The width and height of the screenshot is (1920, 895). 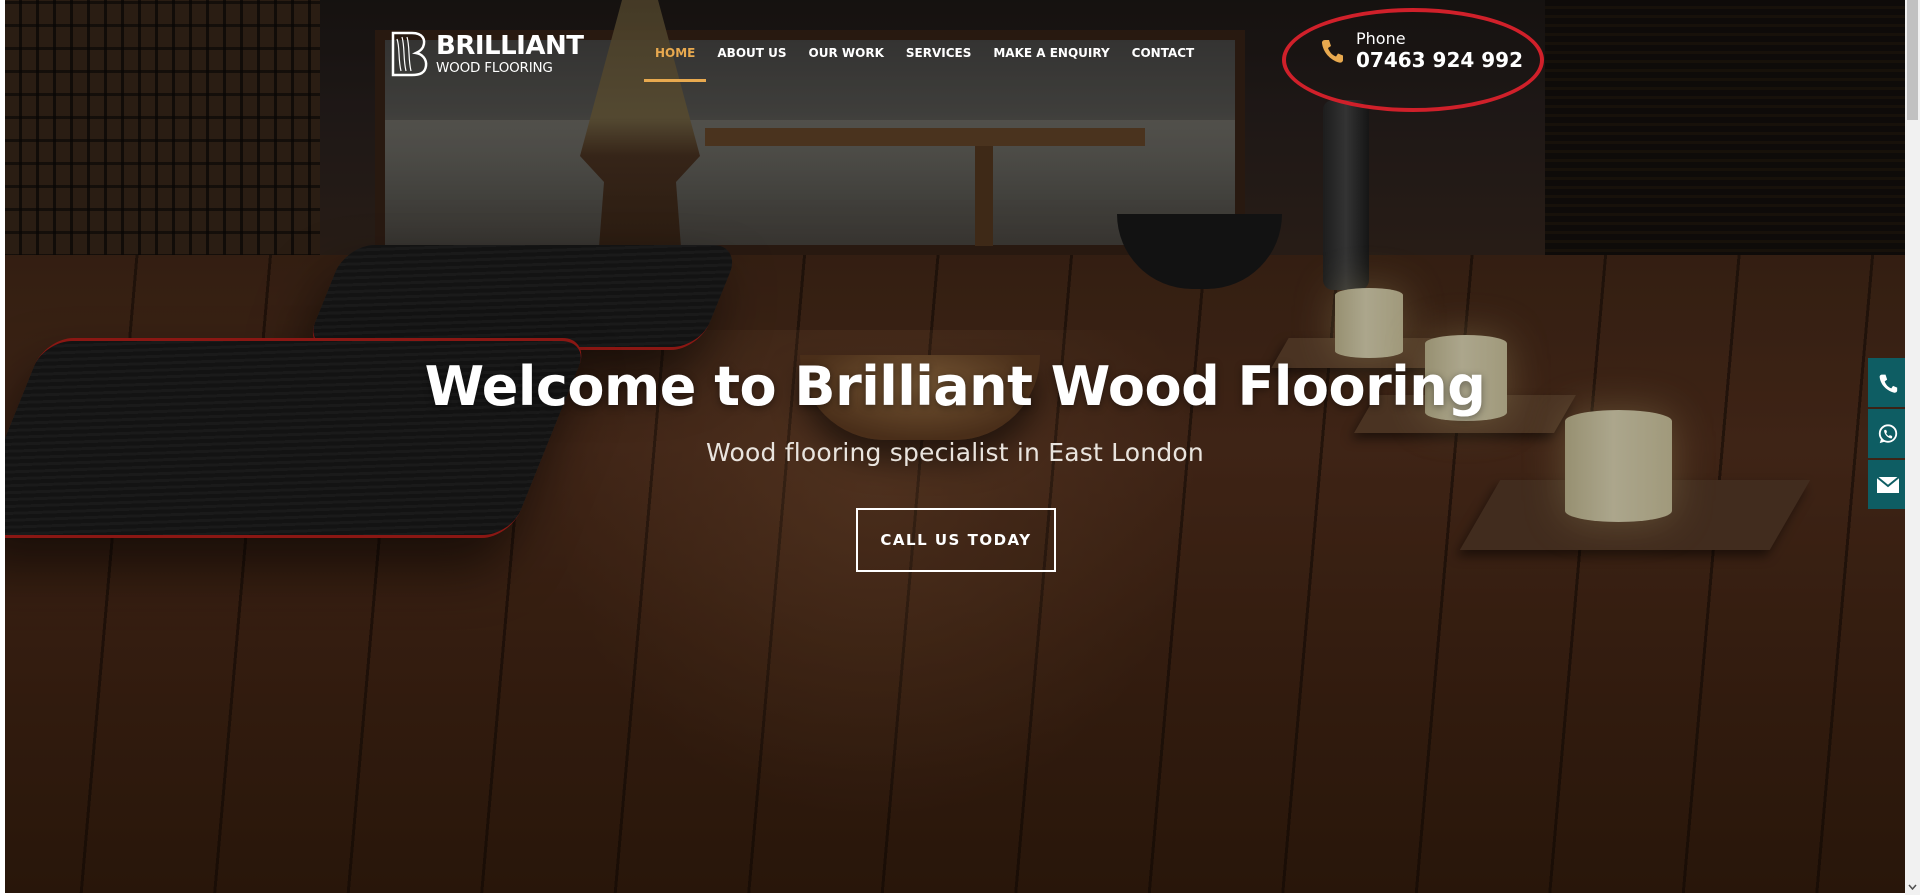 I want to click on envelope-icon, so click(x=1888, y=484).